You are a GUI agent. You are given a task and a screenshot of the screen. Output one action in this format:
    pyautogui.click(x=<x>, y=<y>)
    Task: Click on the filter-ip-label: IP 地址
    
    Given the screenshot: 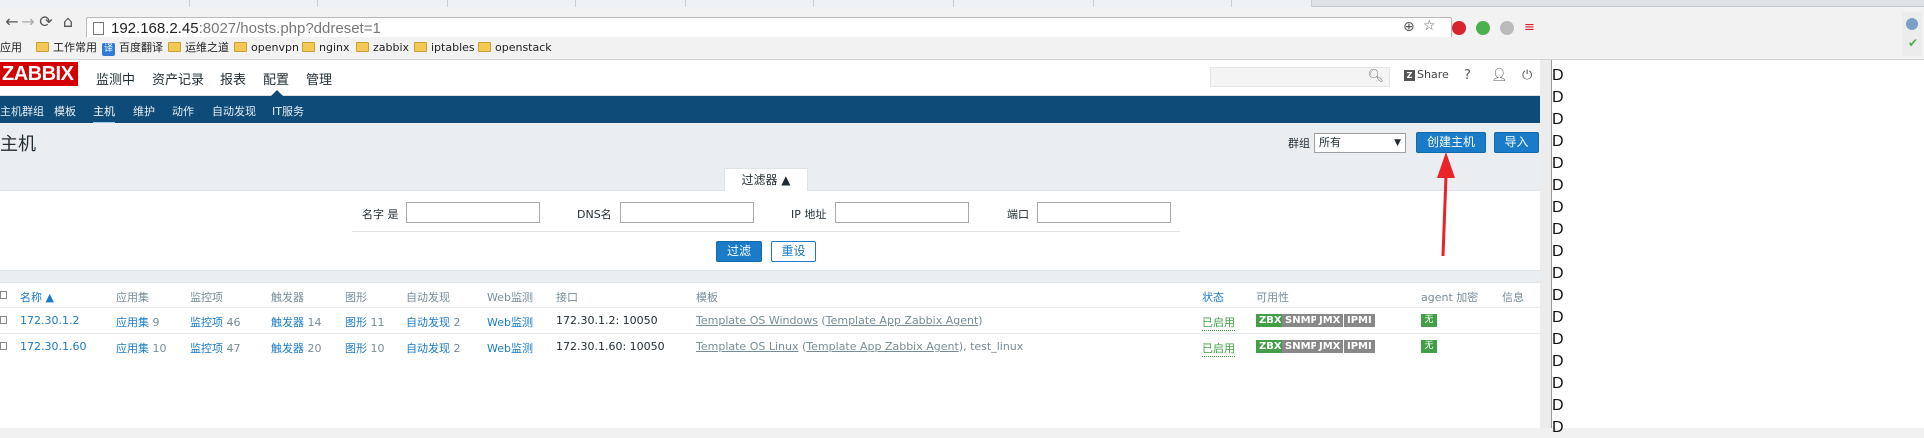 What is the action you would take?
    pyautogui.click(x=809, y=214)
    